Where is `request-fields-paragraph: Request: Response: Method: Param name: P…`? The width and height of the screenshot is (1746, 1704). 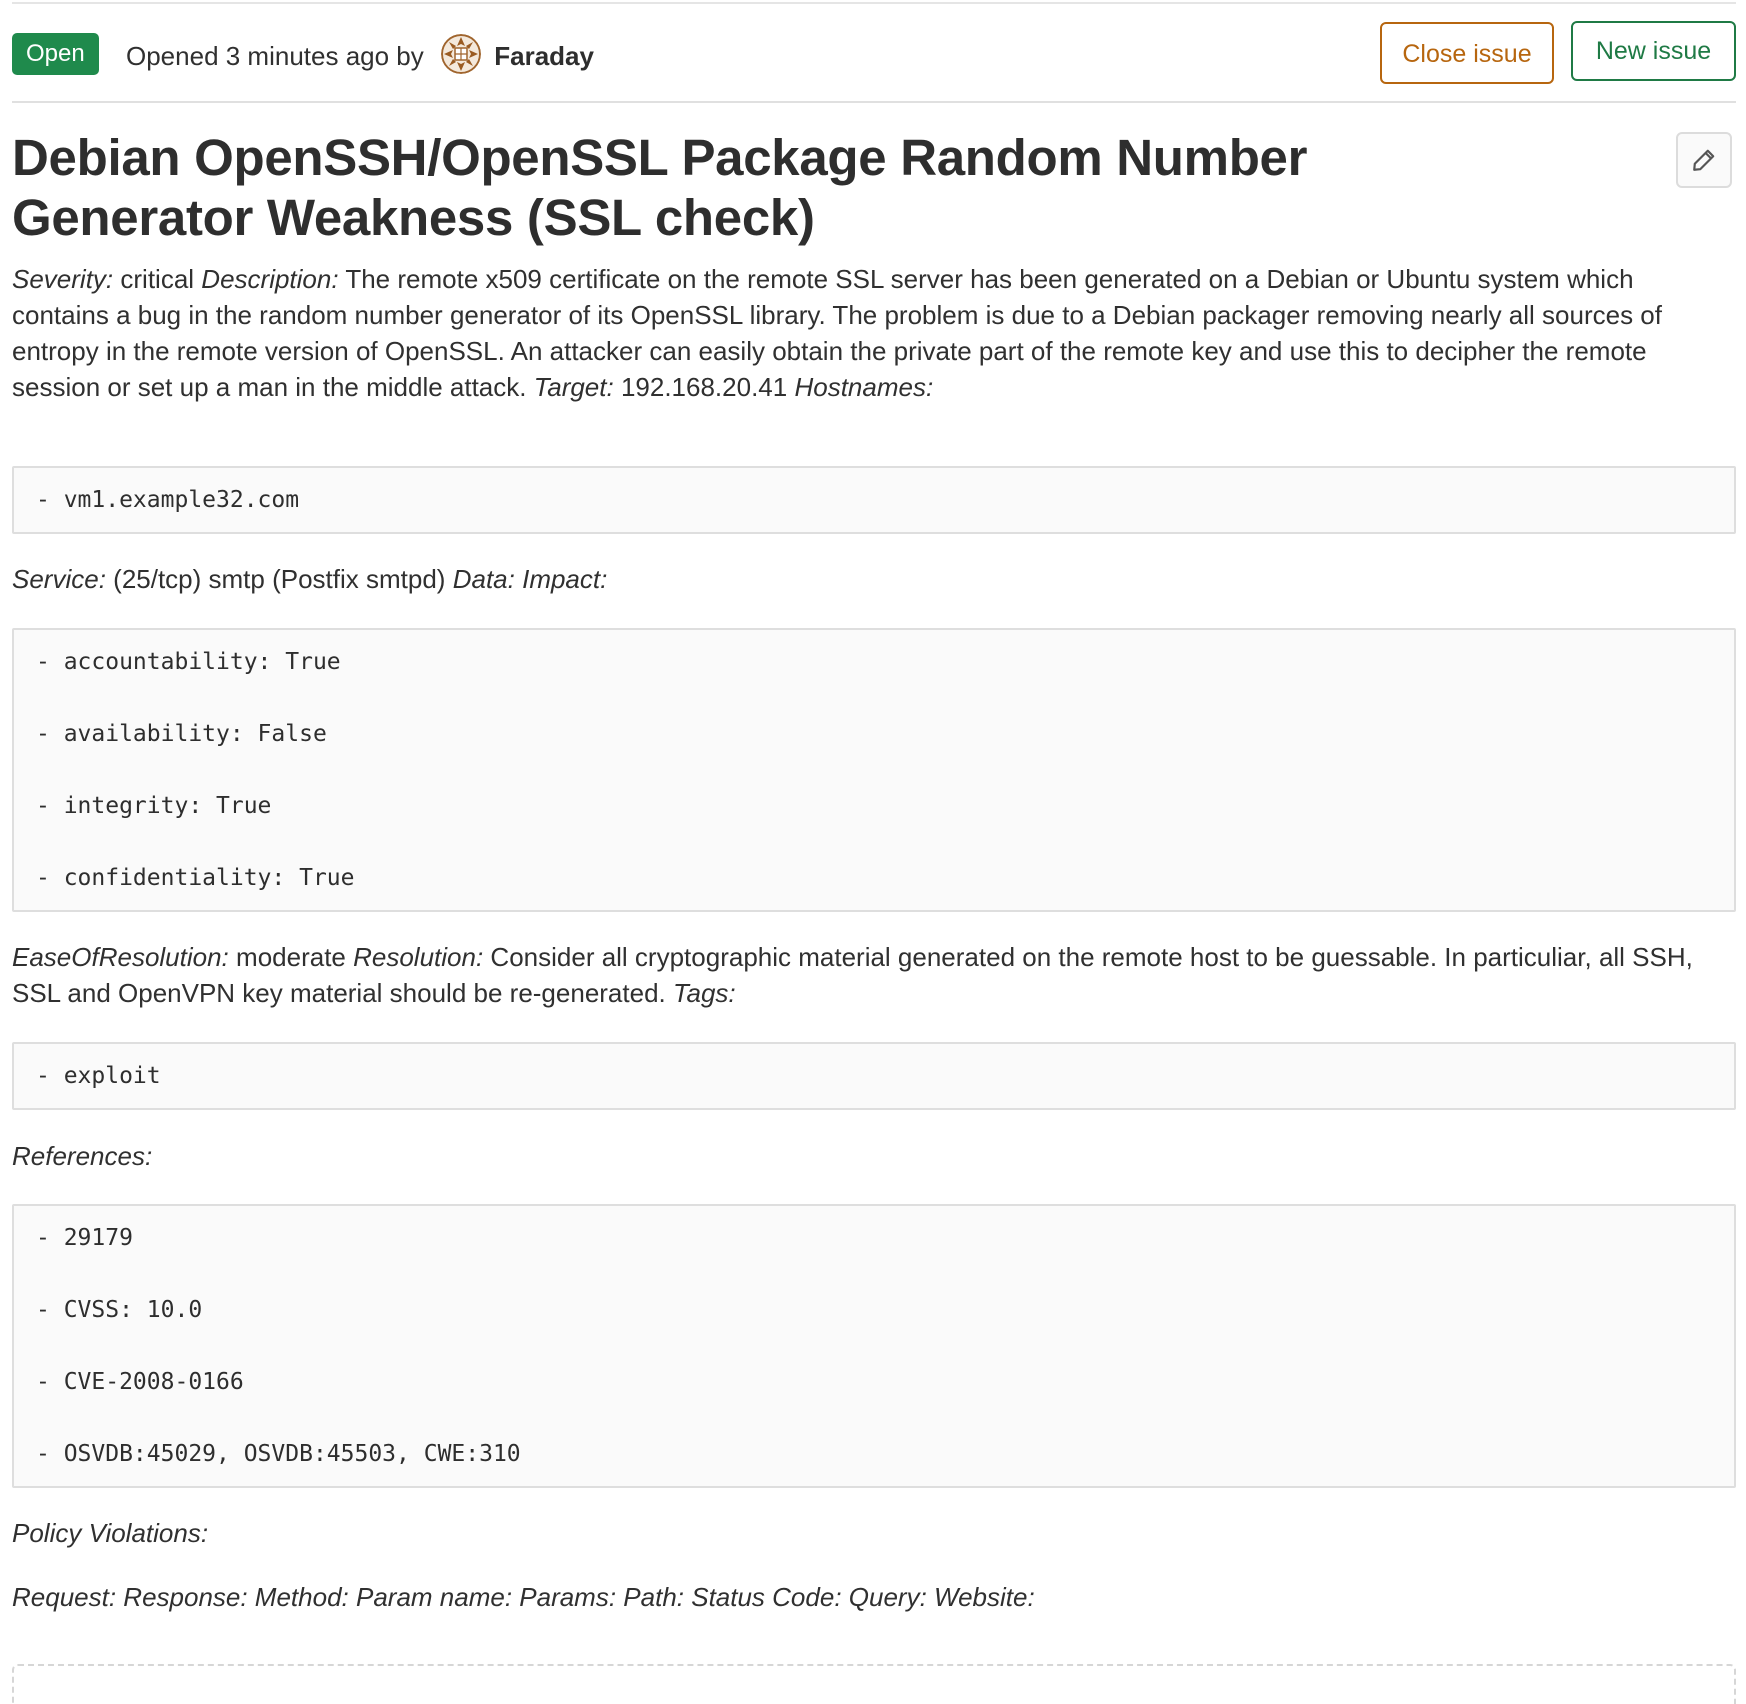 request-fields-paragraph: Request: Response: Method: Param name: P… is located at coordinates (874, 1597).